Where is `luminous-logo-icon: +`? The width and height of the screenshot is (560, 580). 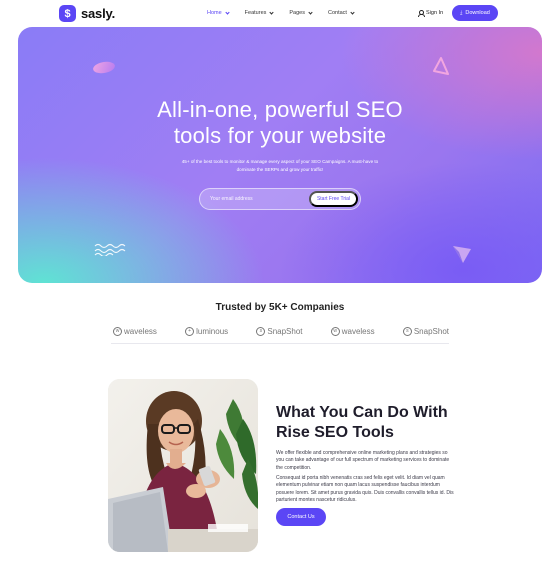
luminous-logo-icon: + is located at coordinates (190, 331).